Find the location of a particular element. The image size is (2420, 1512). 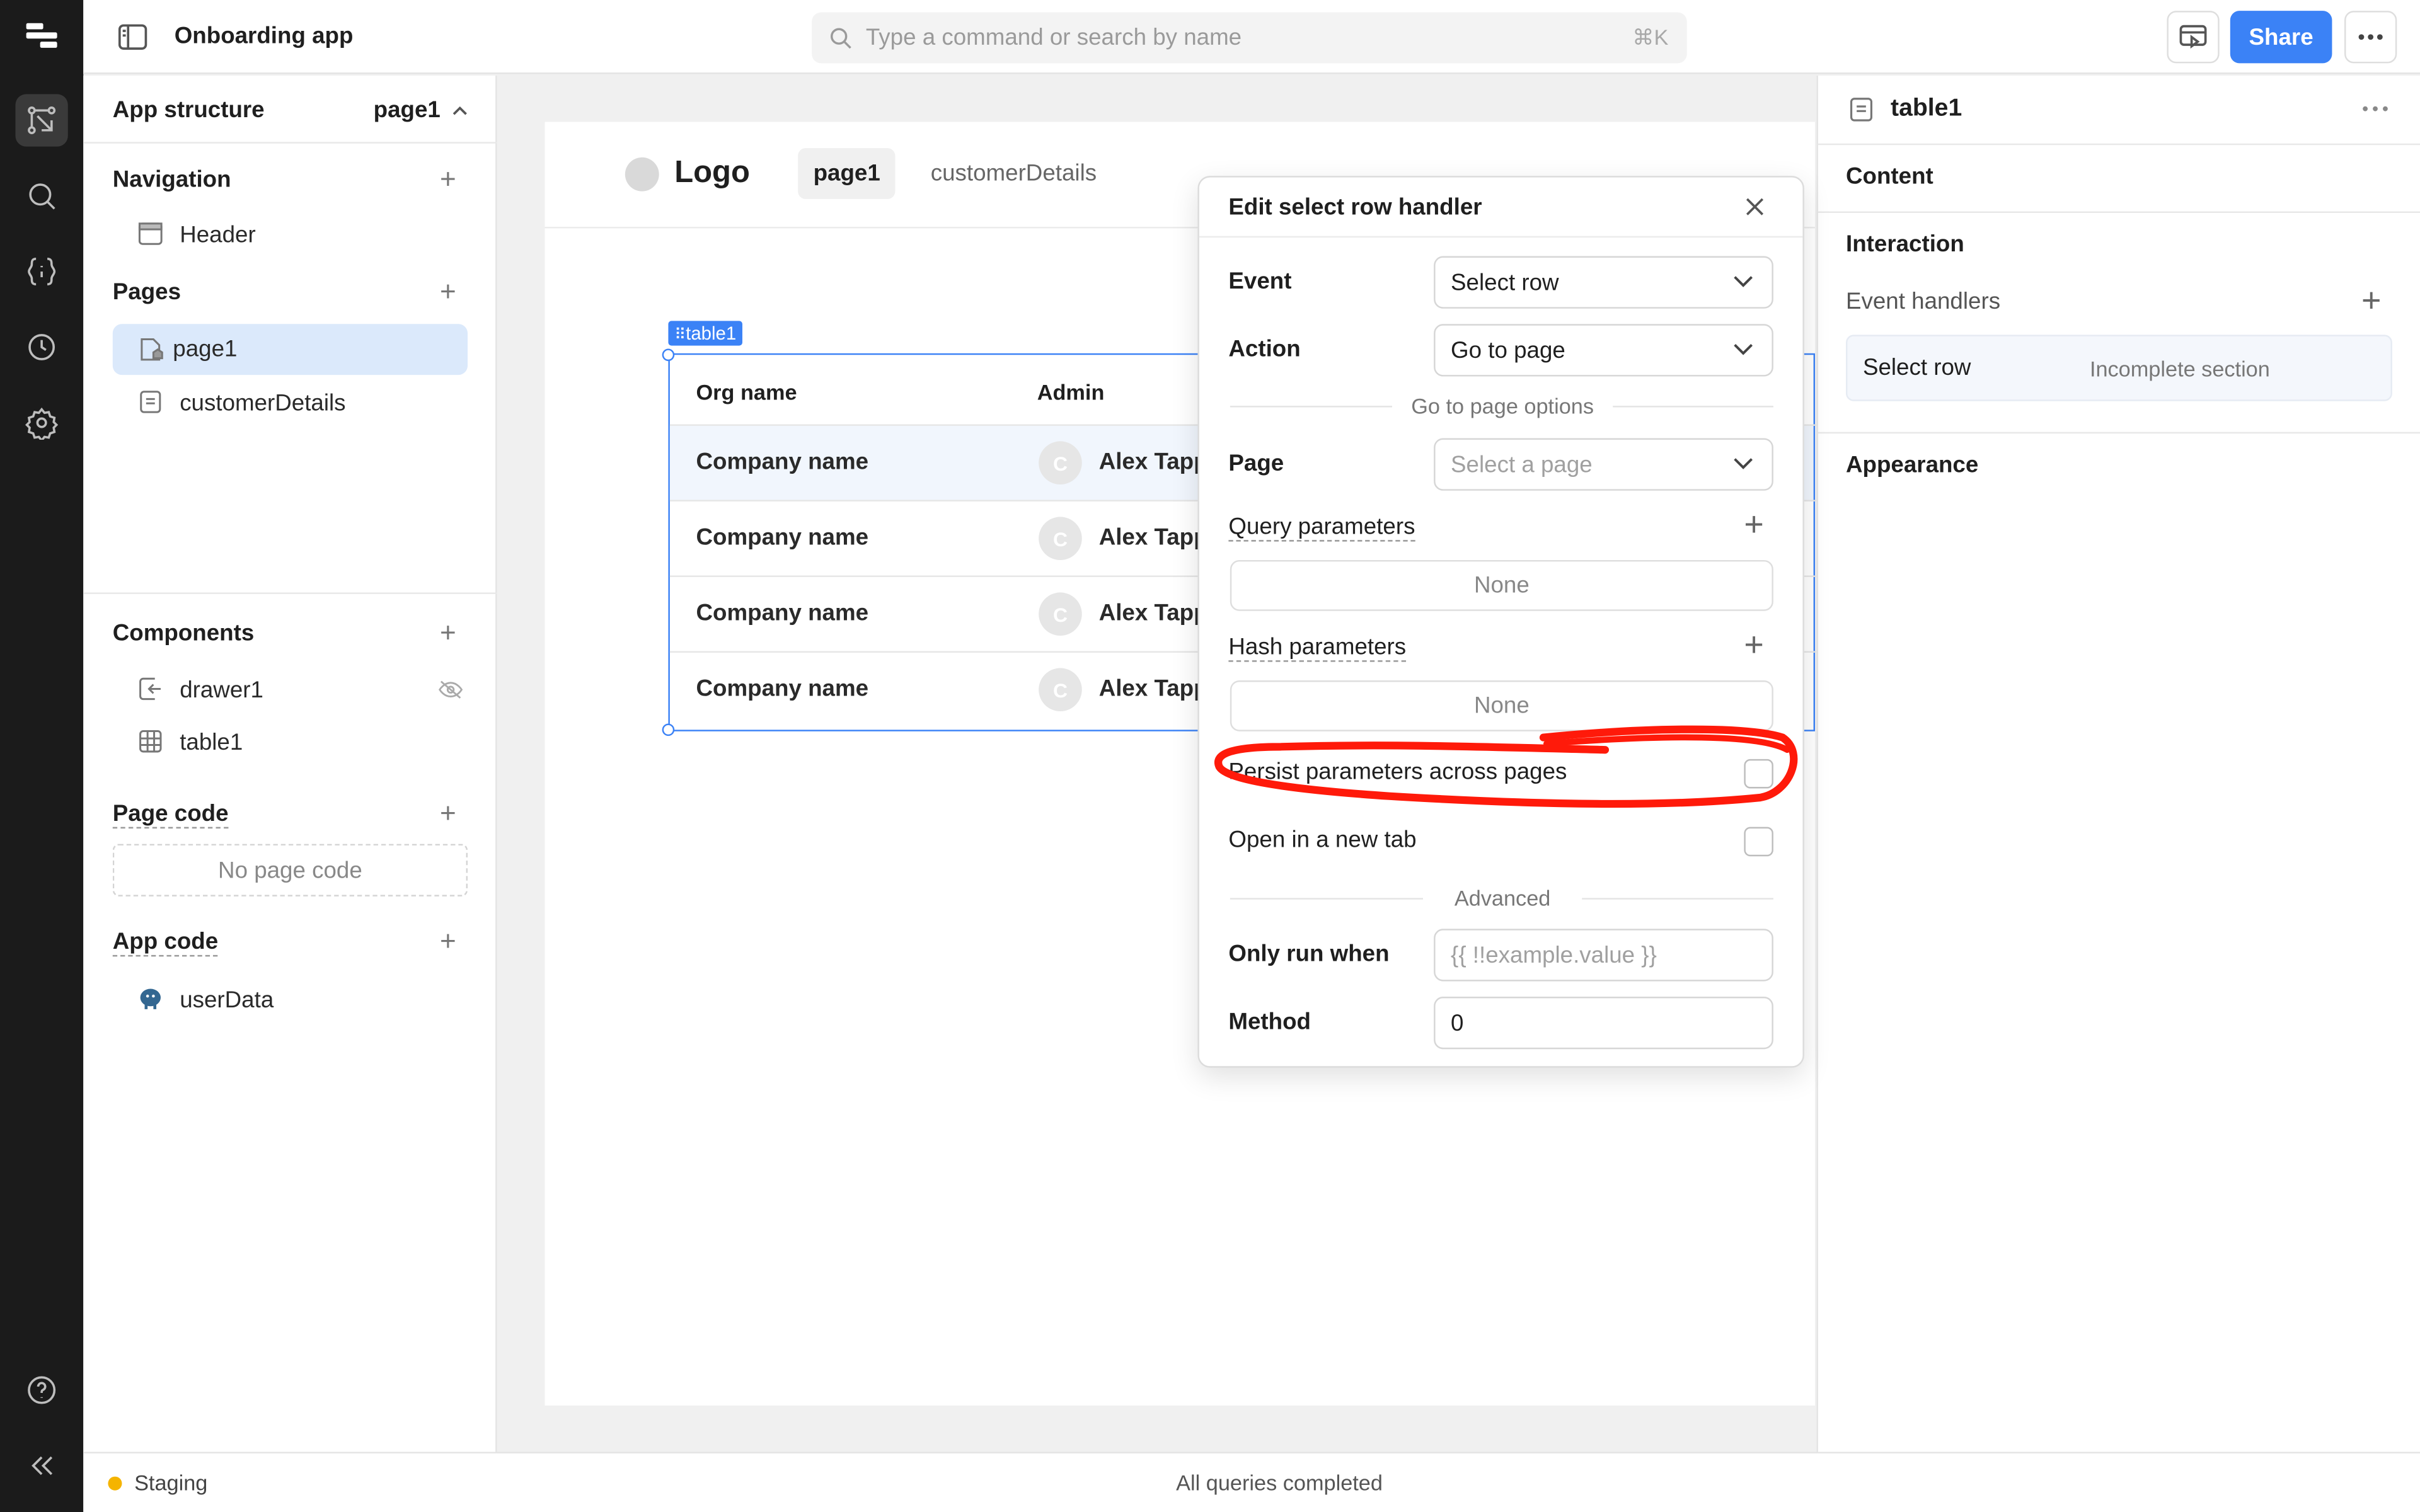

app-code-section-title: App code is located at coordinates (166, 943).